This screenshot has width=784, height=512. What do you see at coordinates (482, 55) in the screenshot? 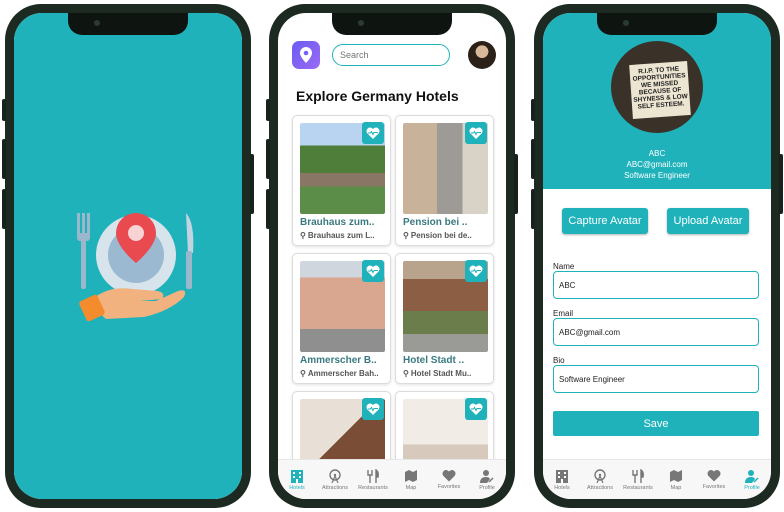
I see `user-avatar` at bounding box center [482, 55].